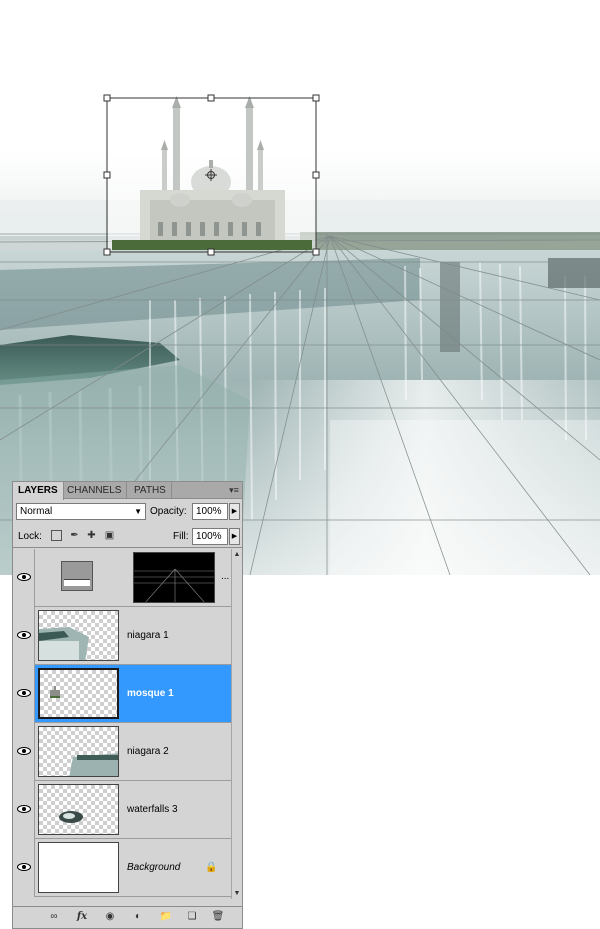 This screenshot has width=600, height=929. I want to click on layer-name: mosque 1, so click(150, 694).